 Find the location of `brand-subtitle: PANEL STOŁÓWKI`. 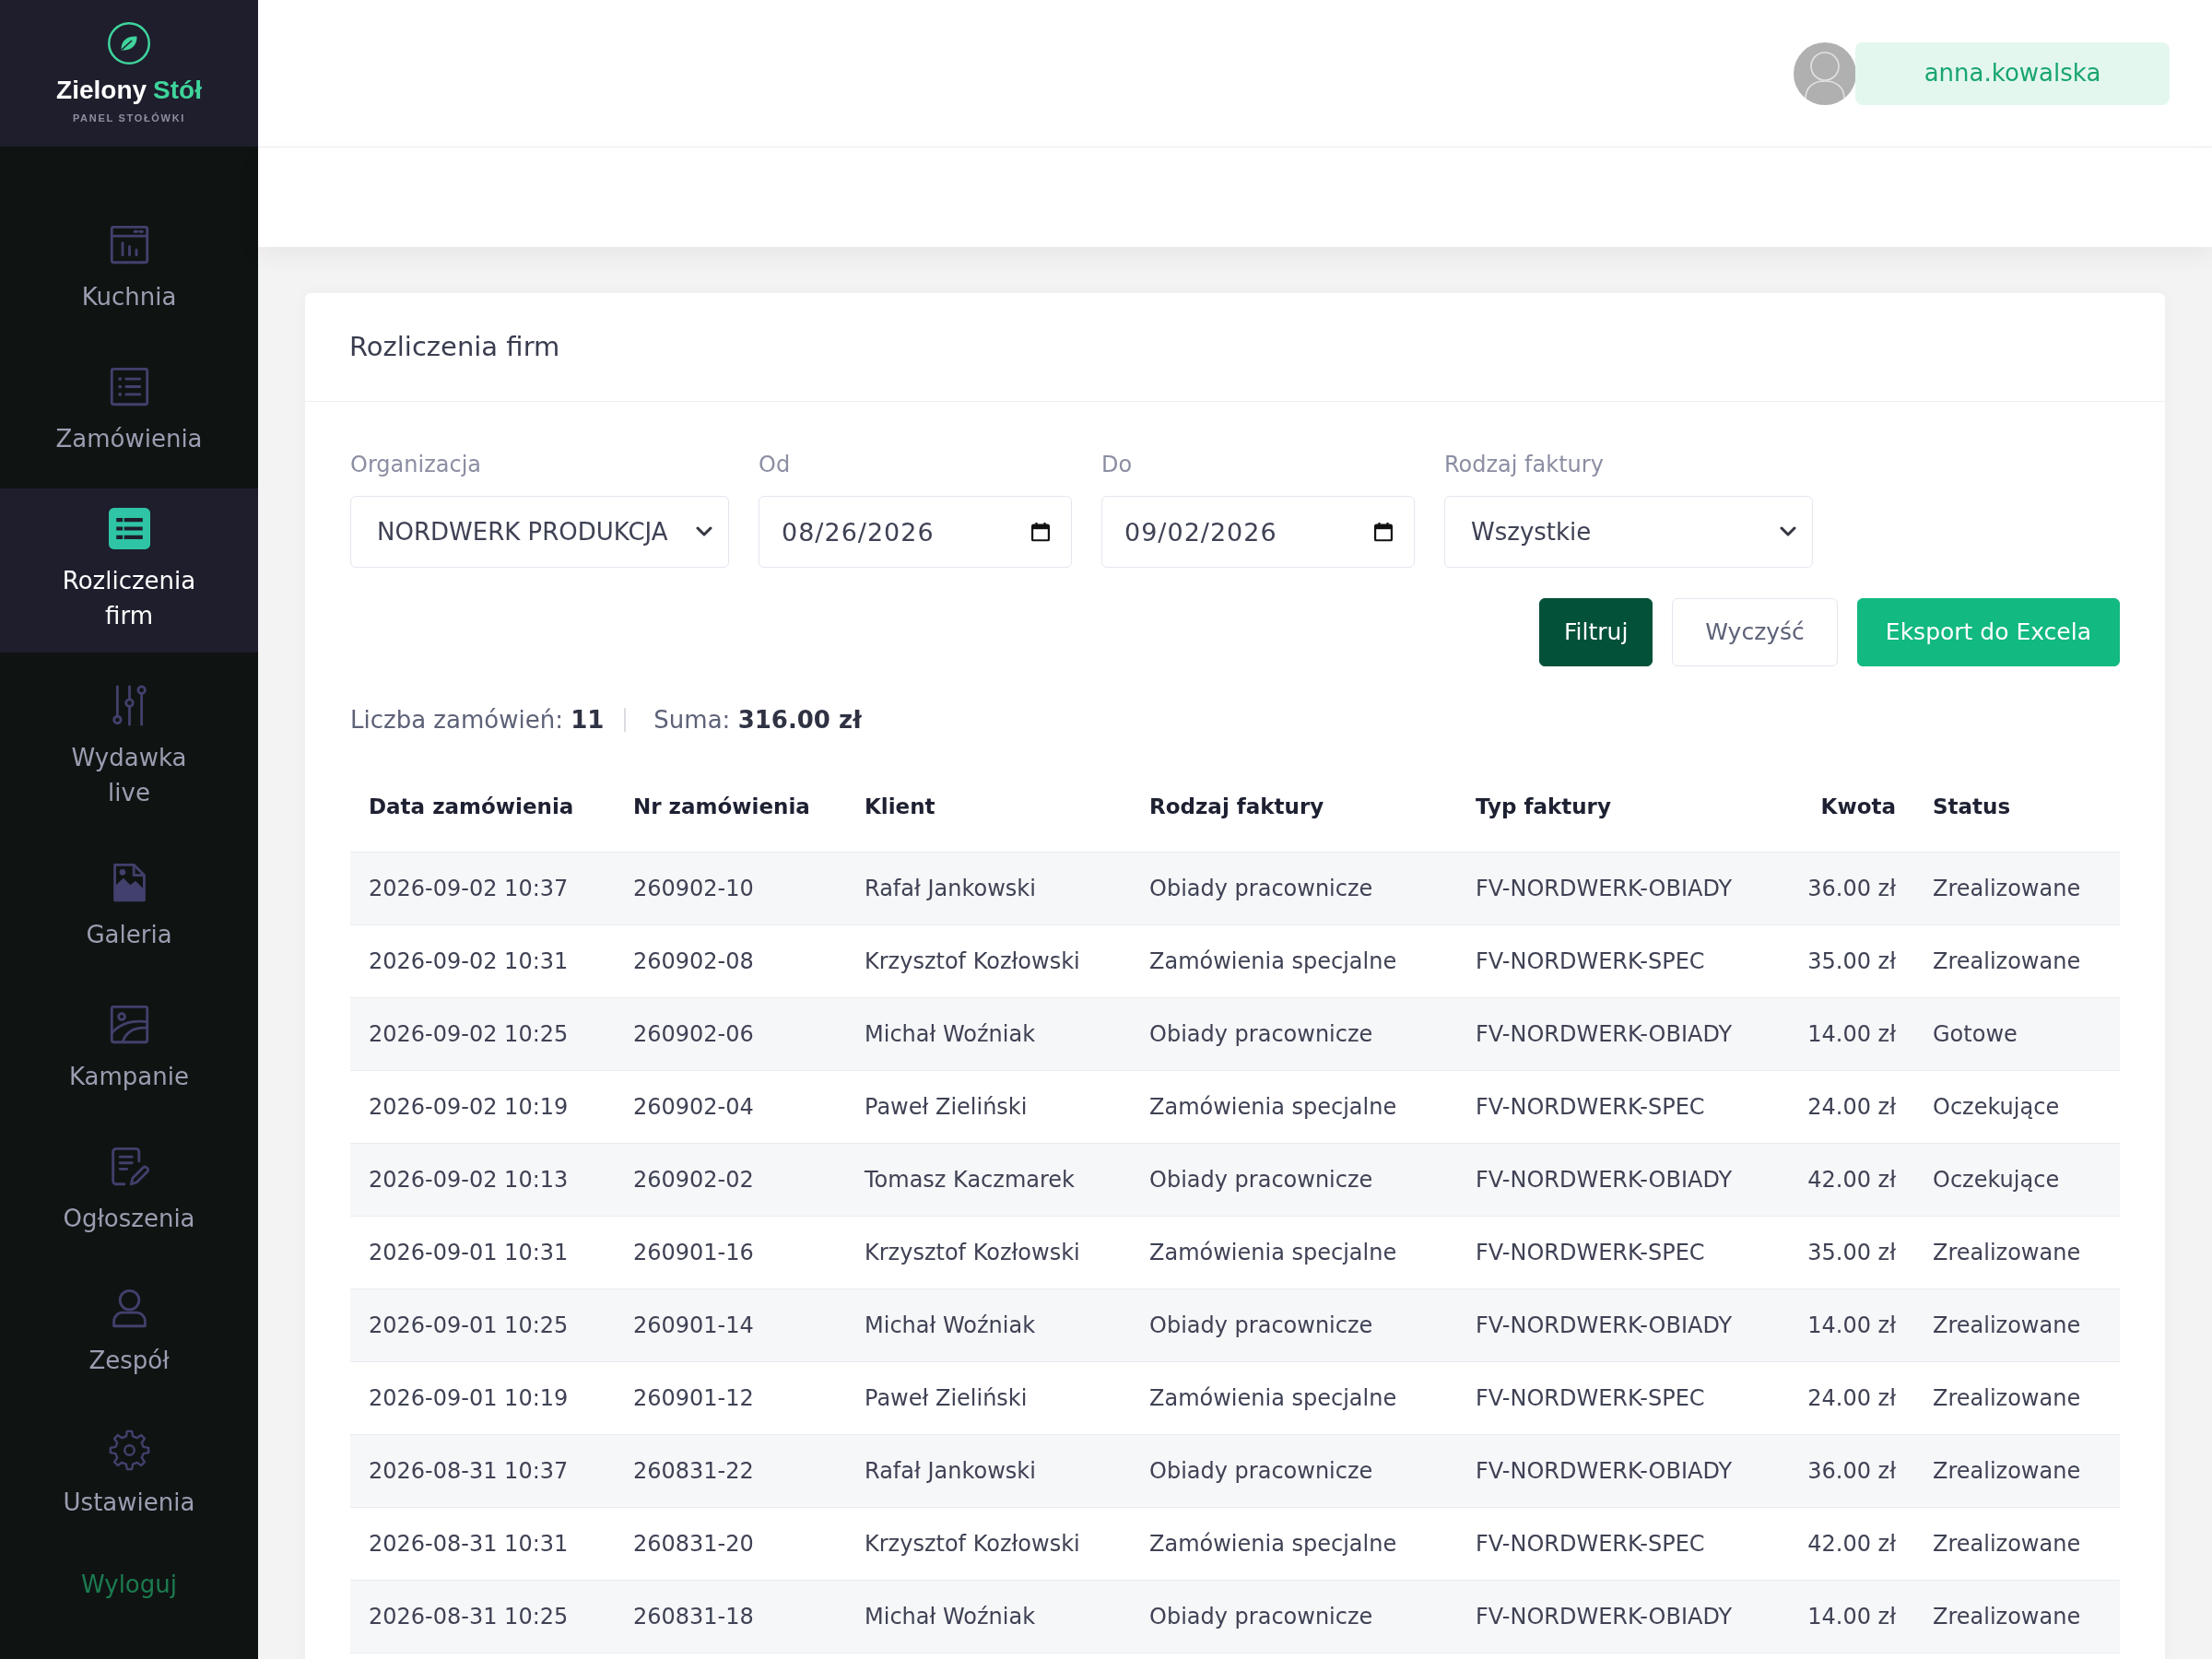

brand-subtitle: PANEL STOŁÓWKI is located at coordinates (129, 118).